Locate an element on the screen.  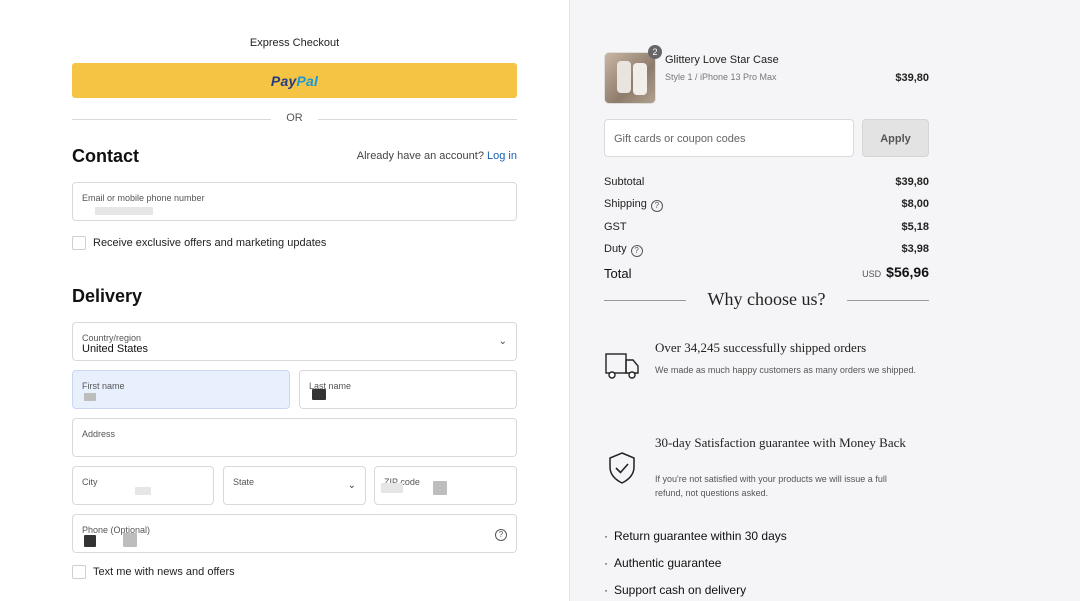
product-thumbnail is located at coordinates (630, 78).